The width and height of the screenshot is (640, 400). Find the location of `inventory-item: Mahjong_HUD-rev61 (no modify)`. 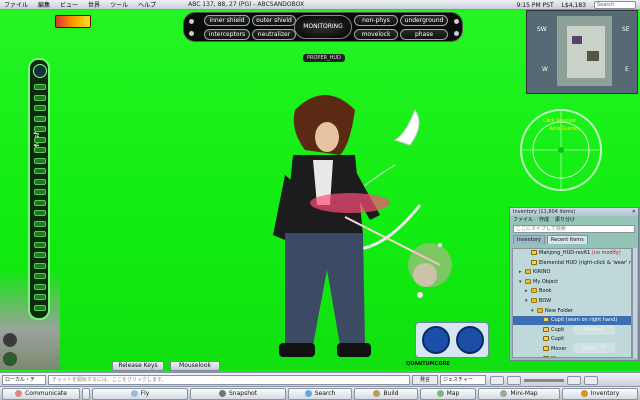

inventory-item: Mahjong_HUD-rev61 (no modify) is located at coordinates (572, 253).